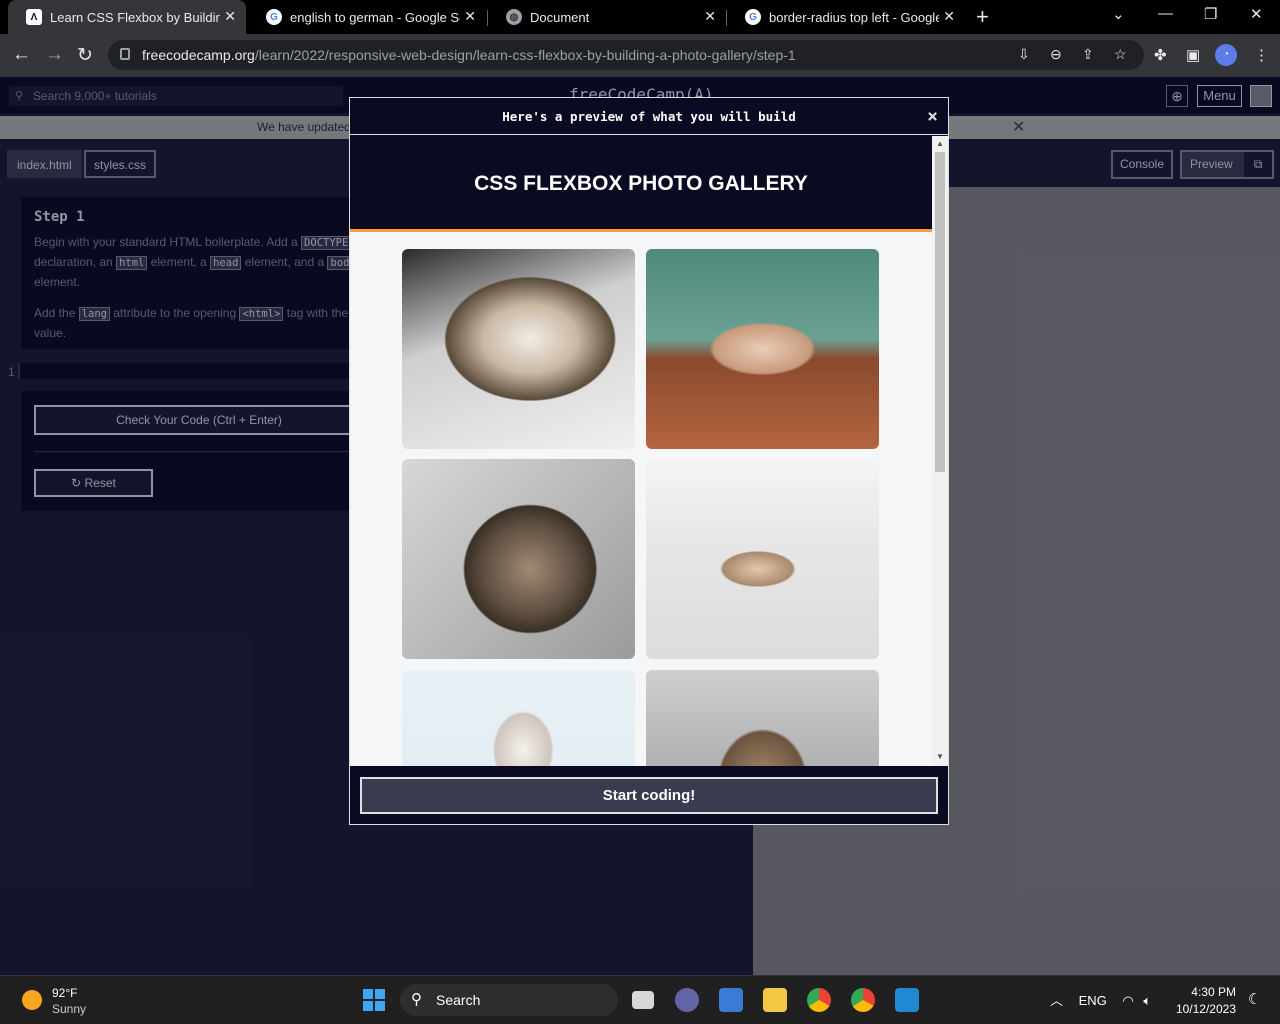 The image size is (1280, 1024). What do you see at coordinates (940, 756) in the screenshot?
I see `scroll-down-icon: ▼` at bounding box center [940, 756].